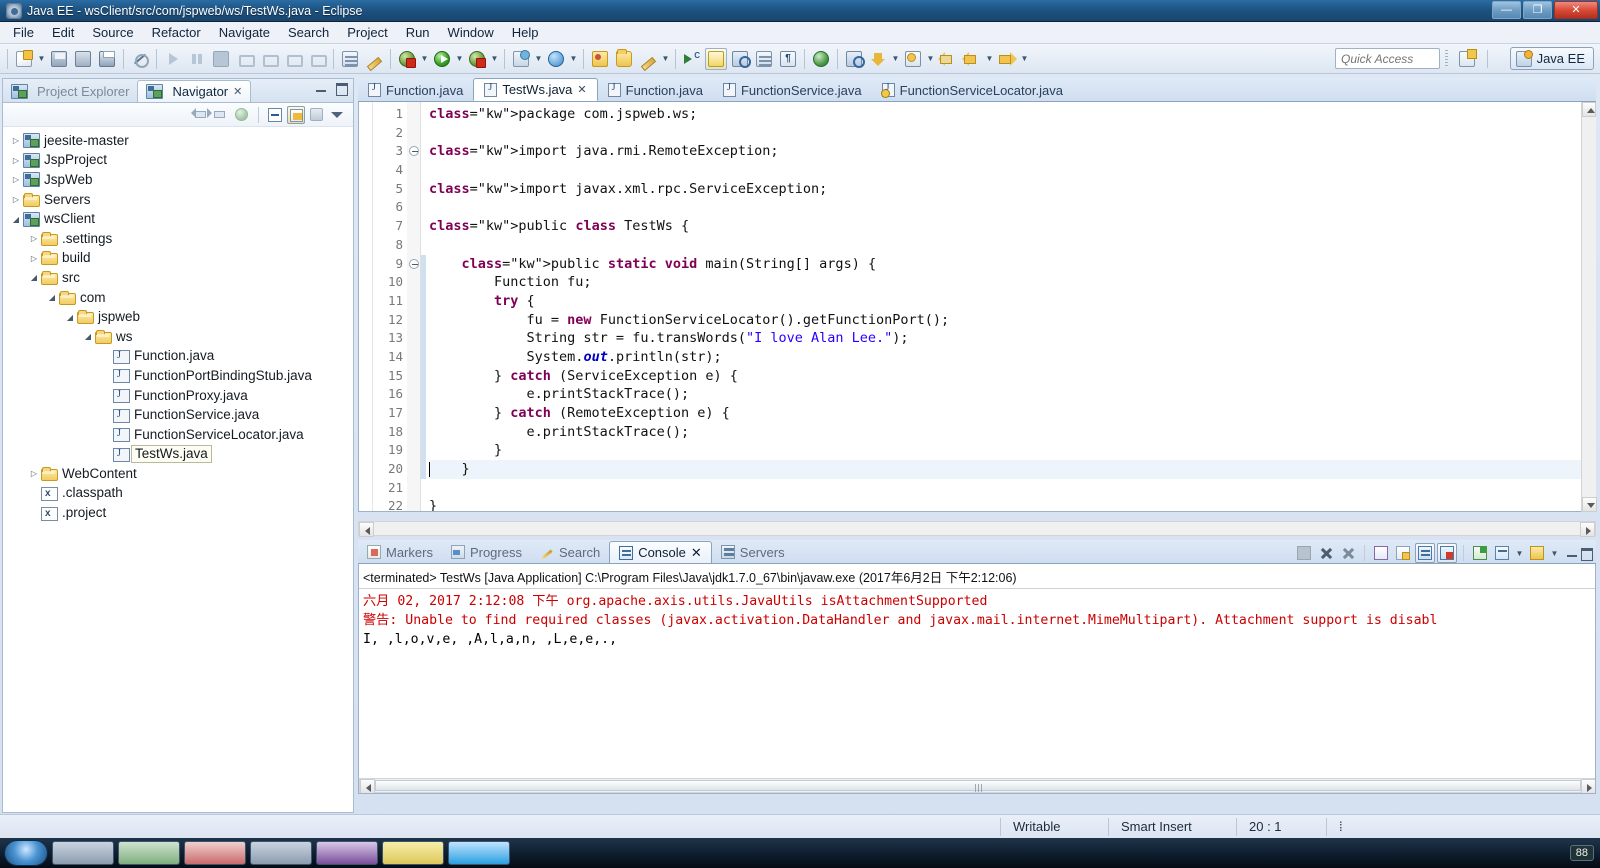 The width and height of the screenshot is (1600, 868). I want to click on debug-icon, so click(477, 59).